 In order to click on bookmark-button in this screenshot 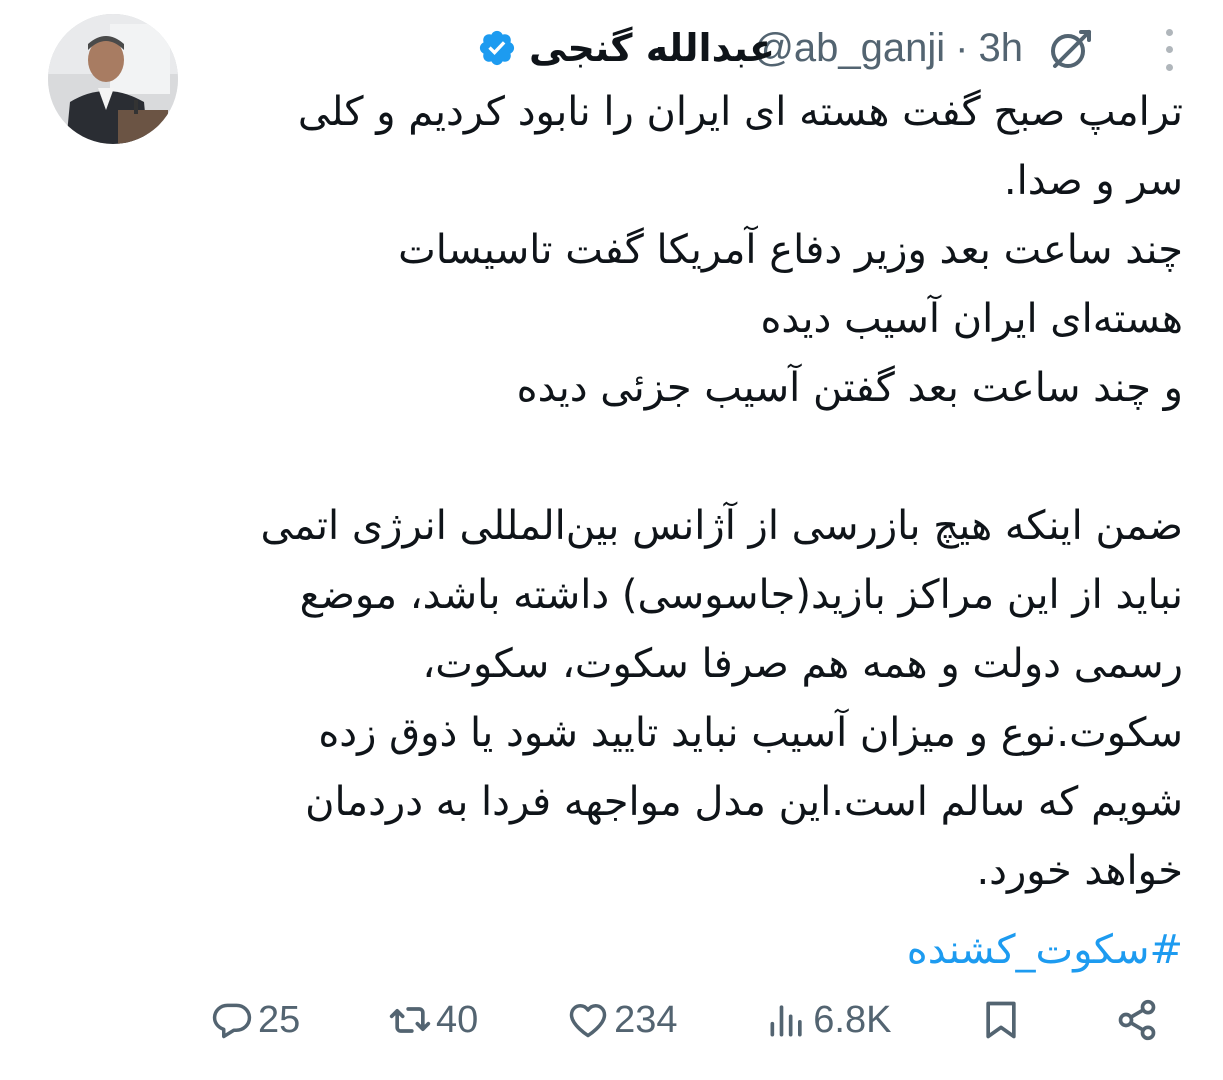, I will do `click(1003, 1020)`.